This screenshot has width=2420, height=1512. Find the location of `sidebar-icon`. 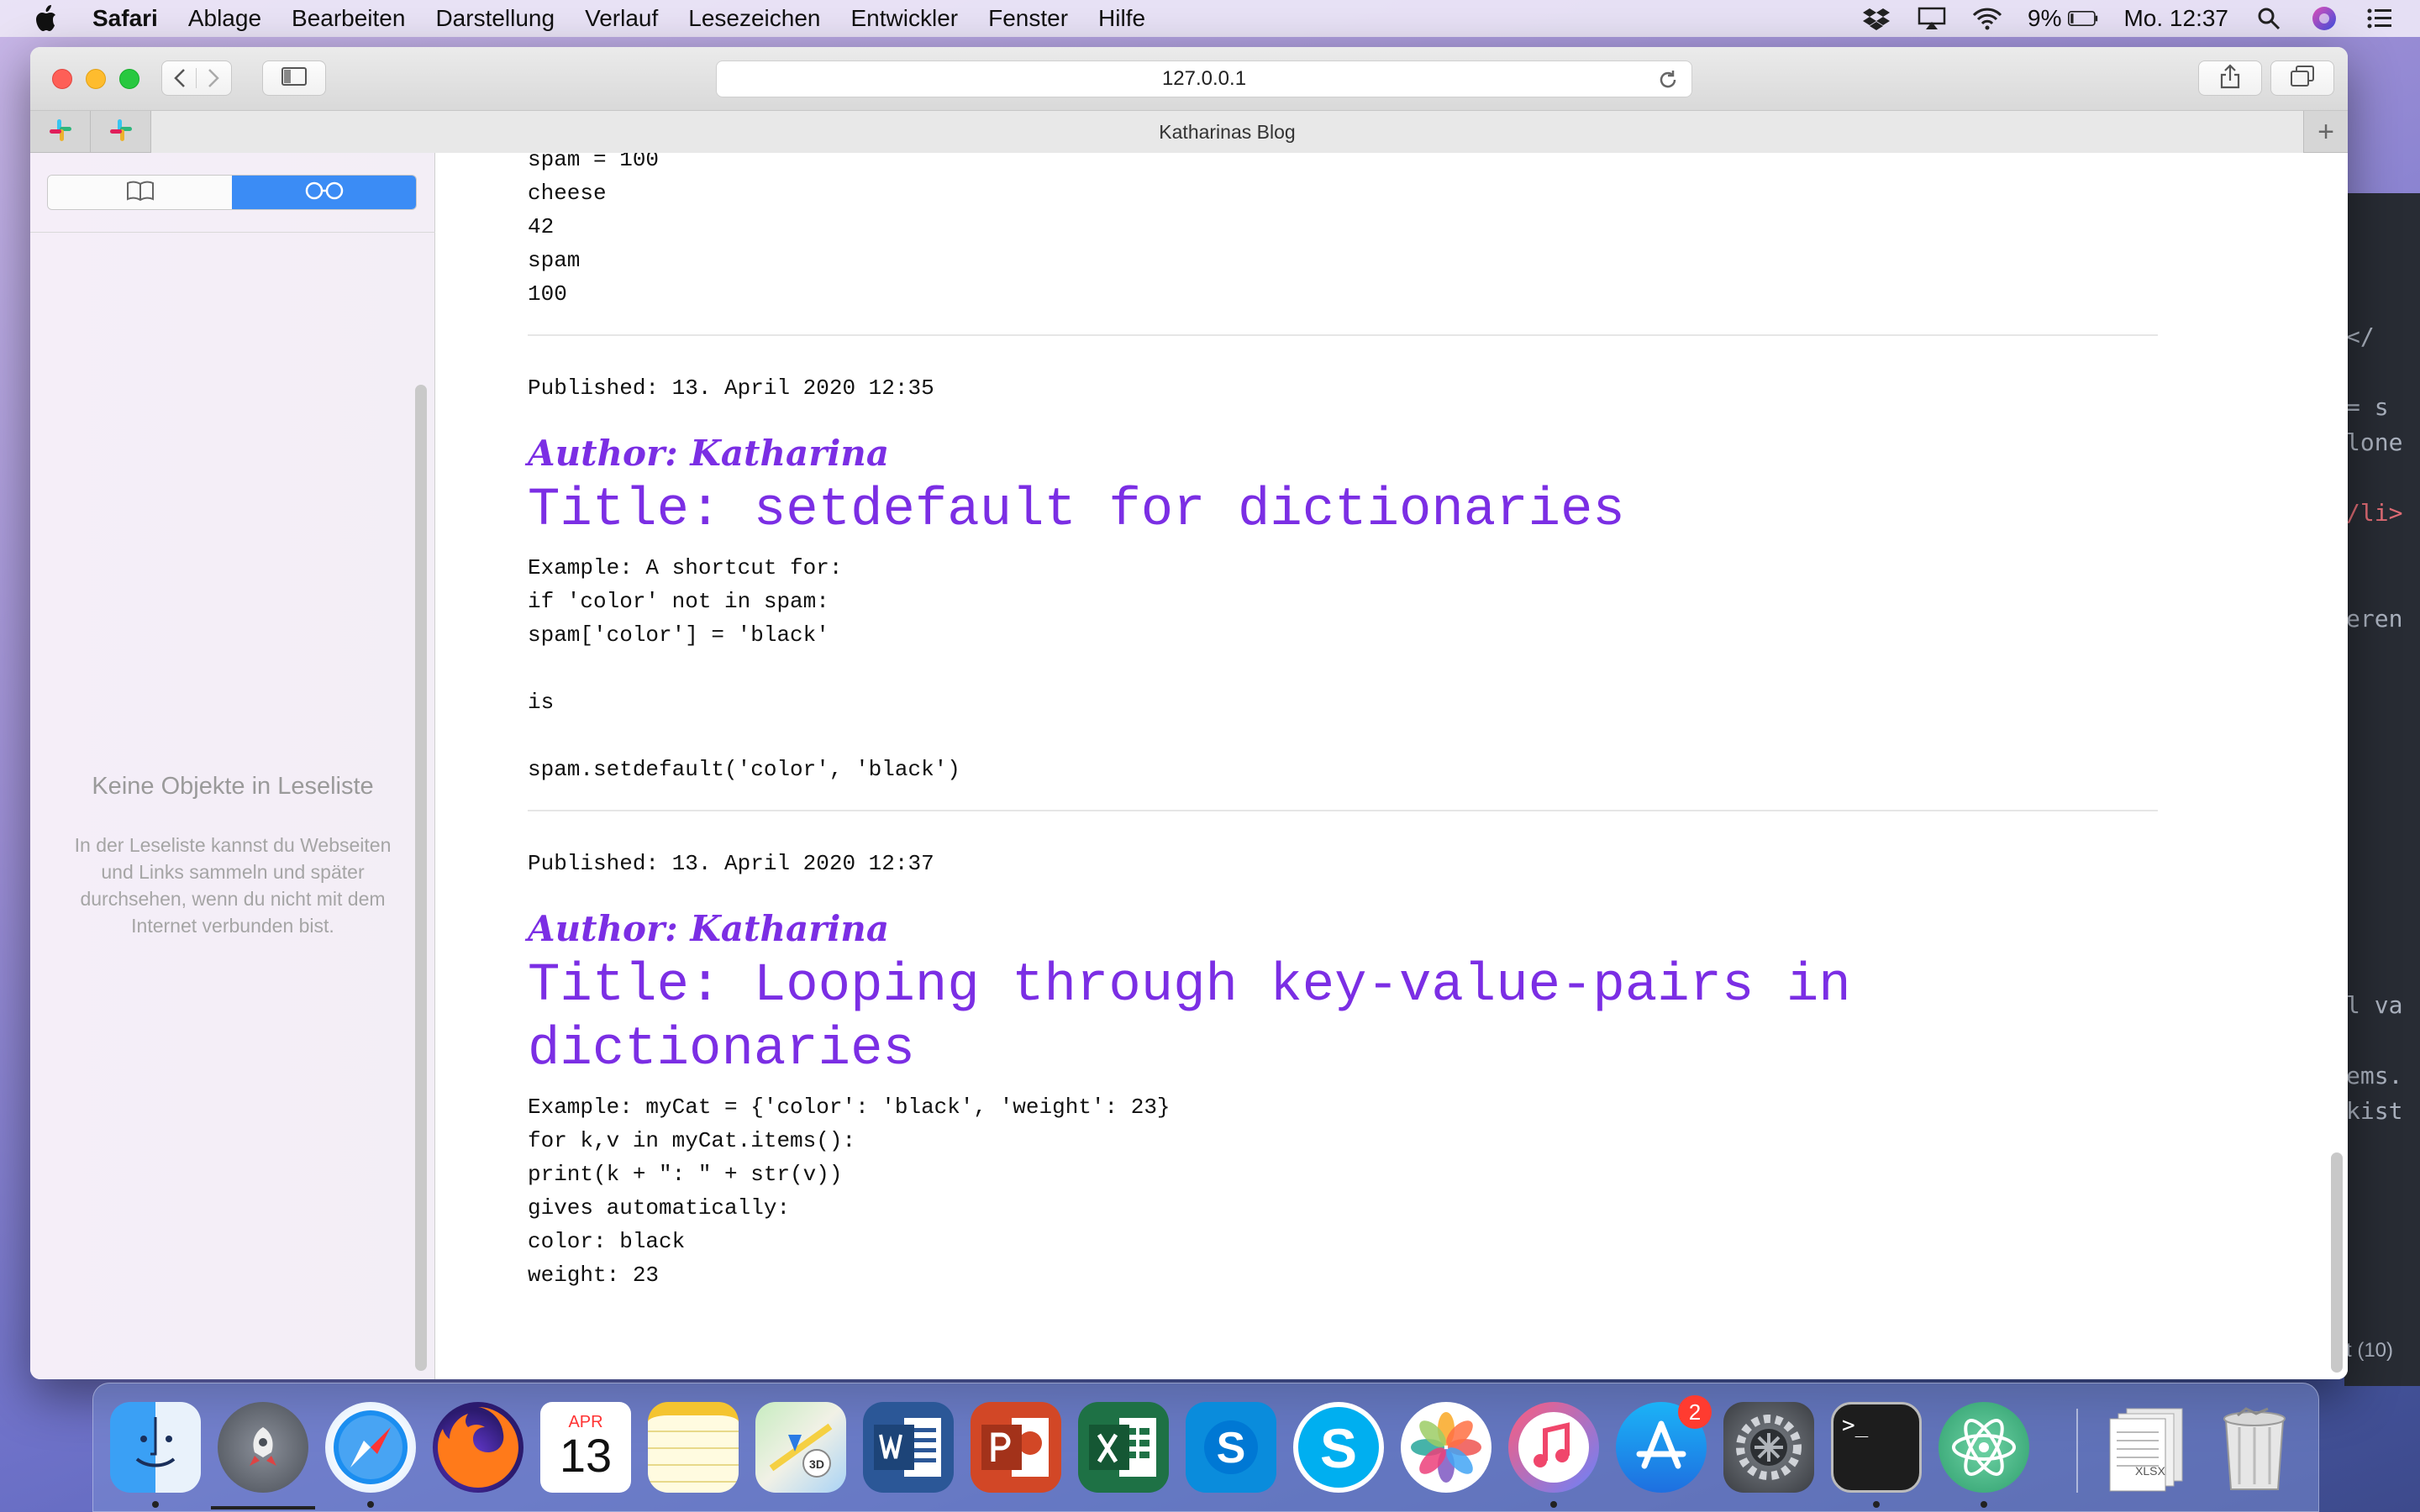

sidebar-icon is located at coordinates (294, 78).